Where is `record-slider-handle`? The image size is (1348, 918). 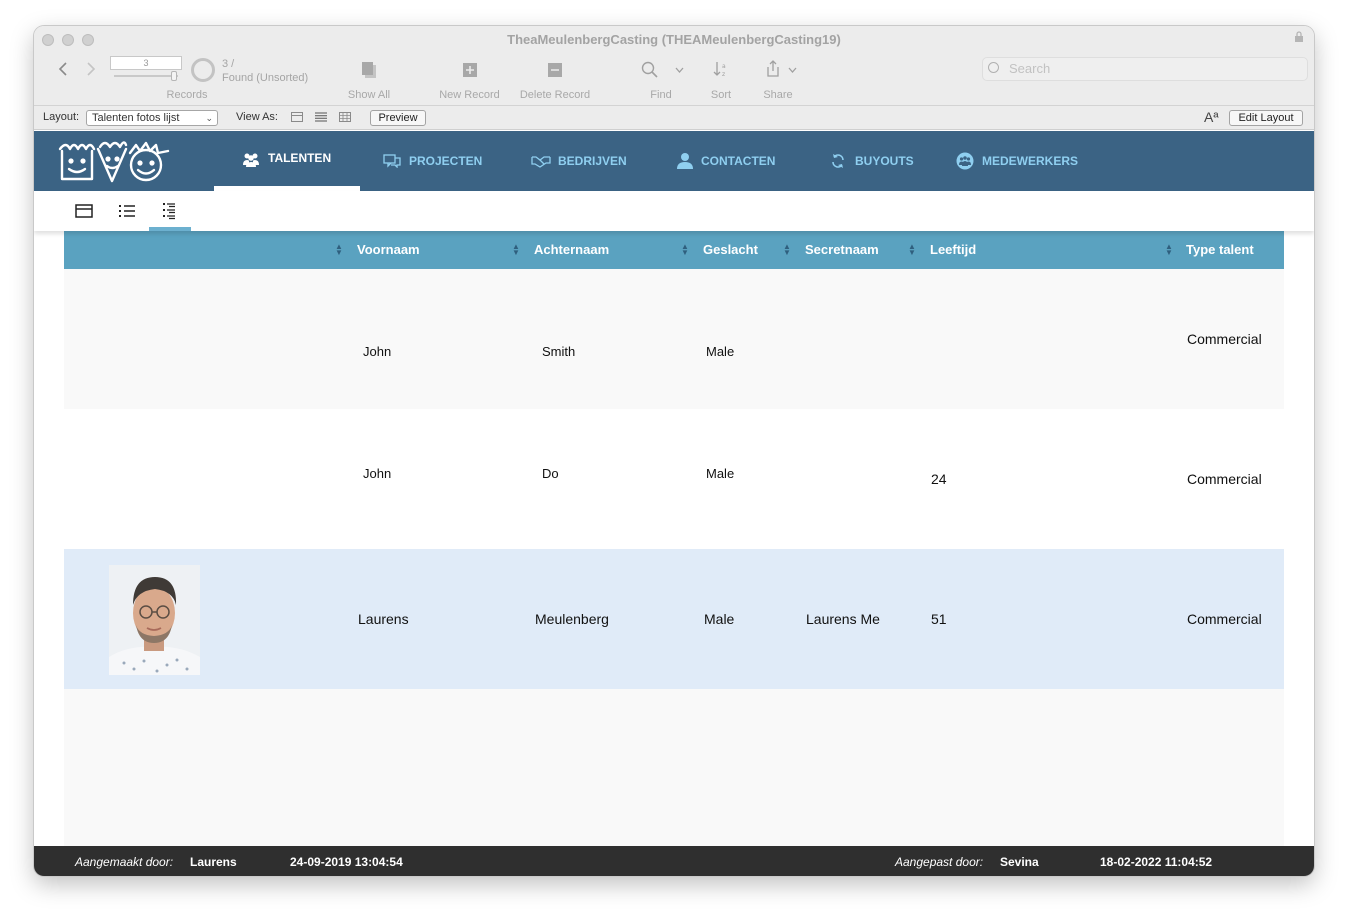 record-slider-handle is located at coordinates (174, 76).